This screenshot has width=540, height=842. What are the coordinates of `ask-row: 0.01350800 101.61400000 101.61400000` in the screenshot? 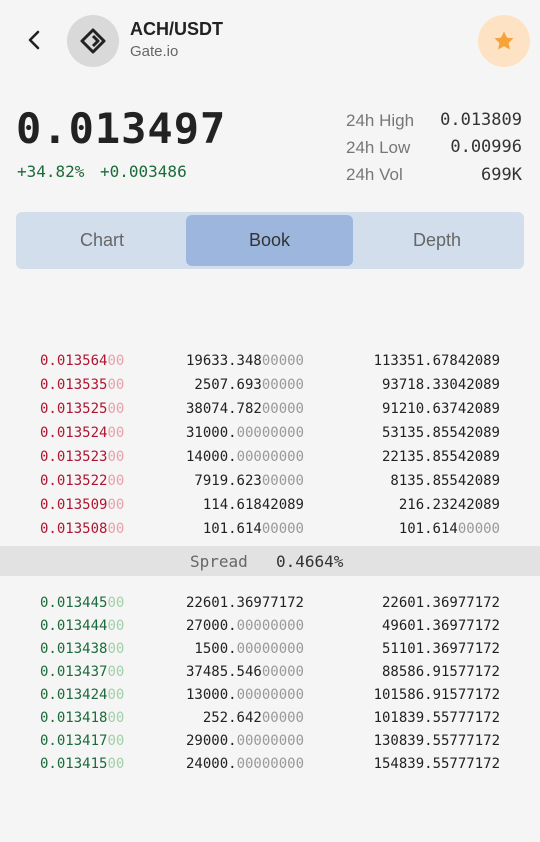 It's located at (270, 532).